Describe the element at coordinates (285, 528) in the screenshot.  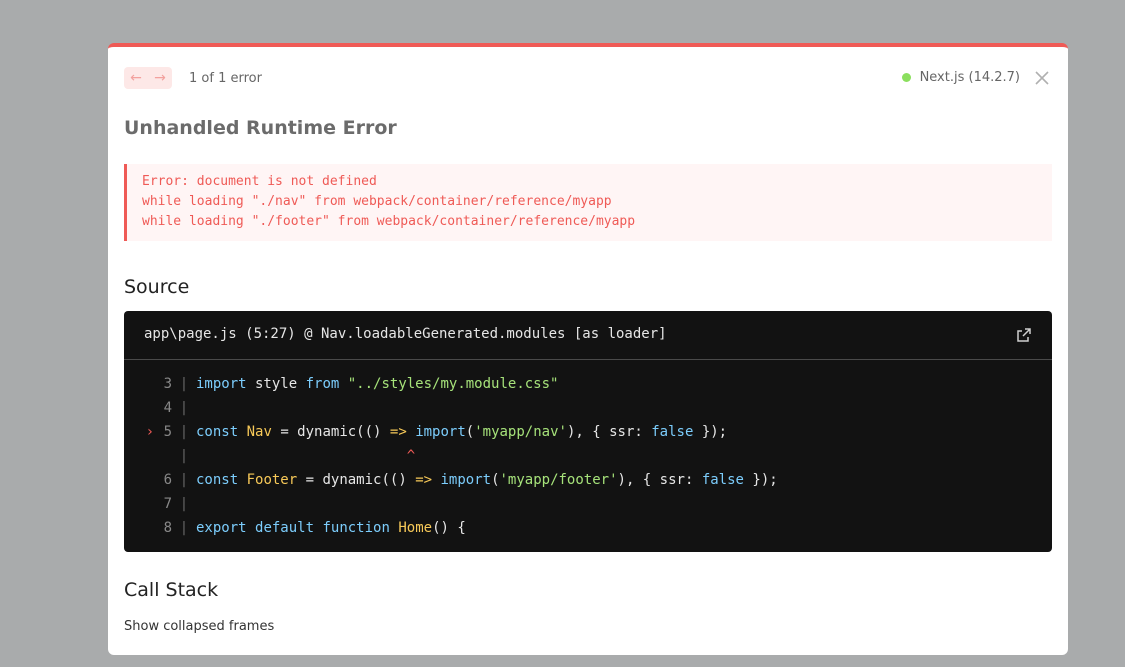
I see `code-token: default` at that location.